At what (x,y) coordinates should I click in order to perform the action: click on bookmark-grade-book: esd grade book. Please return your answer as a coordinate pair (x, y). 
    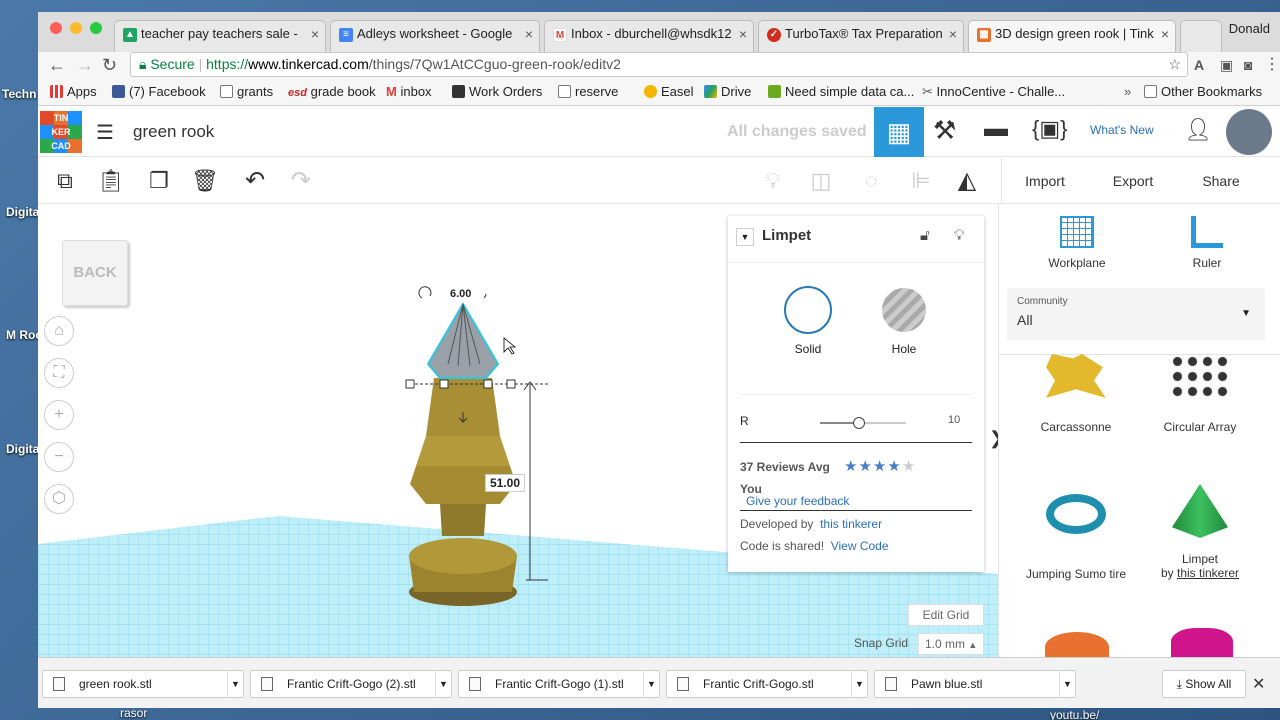
    Looking at the image, I should click on (332, 92).